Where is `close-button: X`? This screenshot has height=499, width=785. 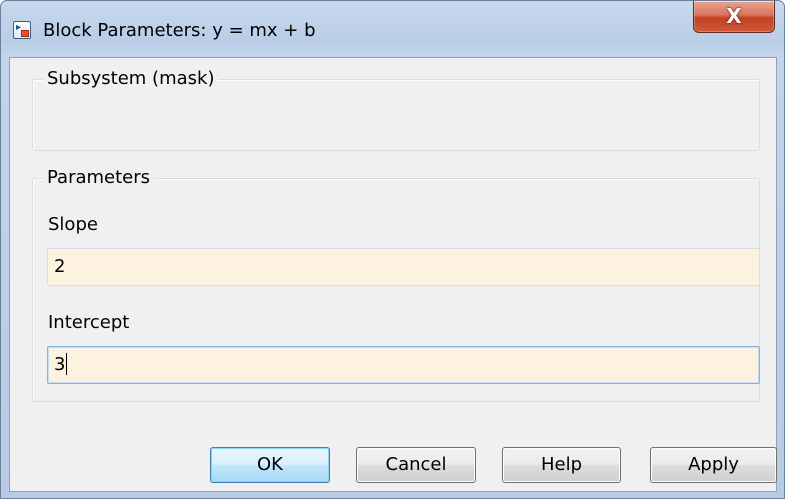 close-button: X is located at coordinates (734, 17).